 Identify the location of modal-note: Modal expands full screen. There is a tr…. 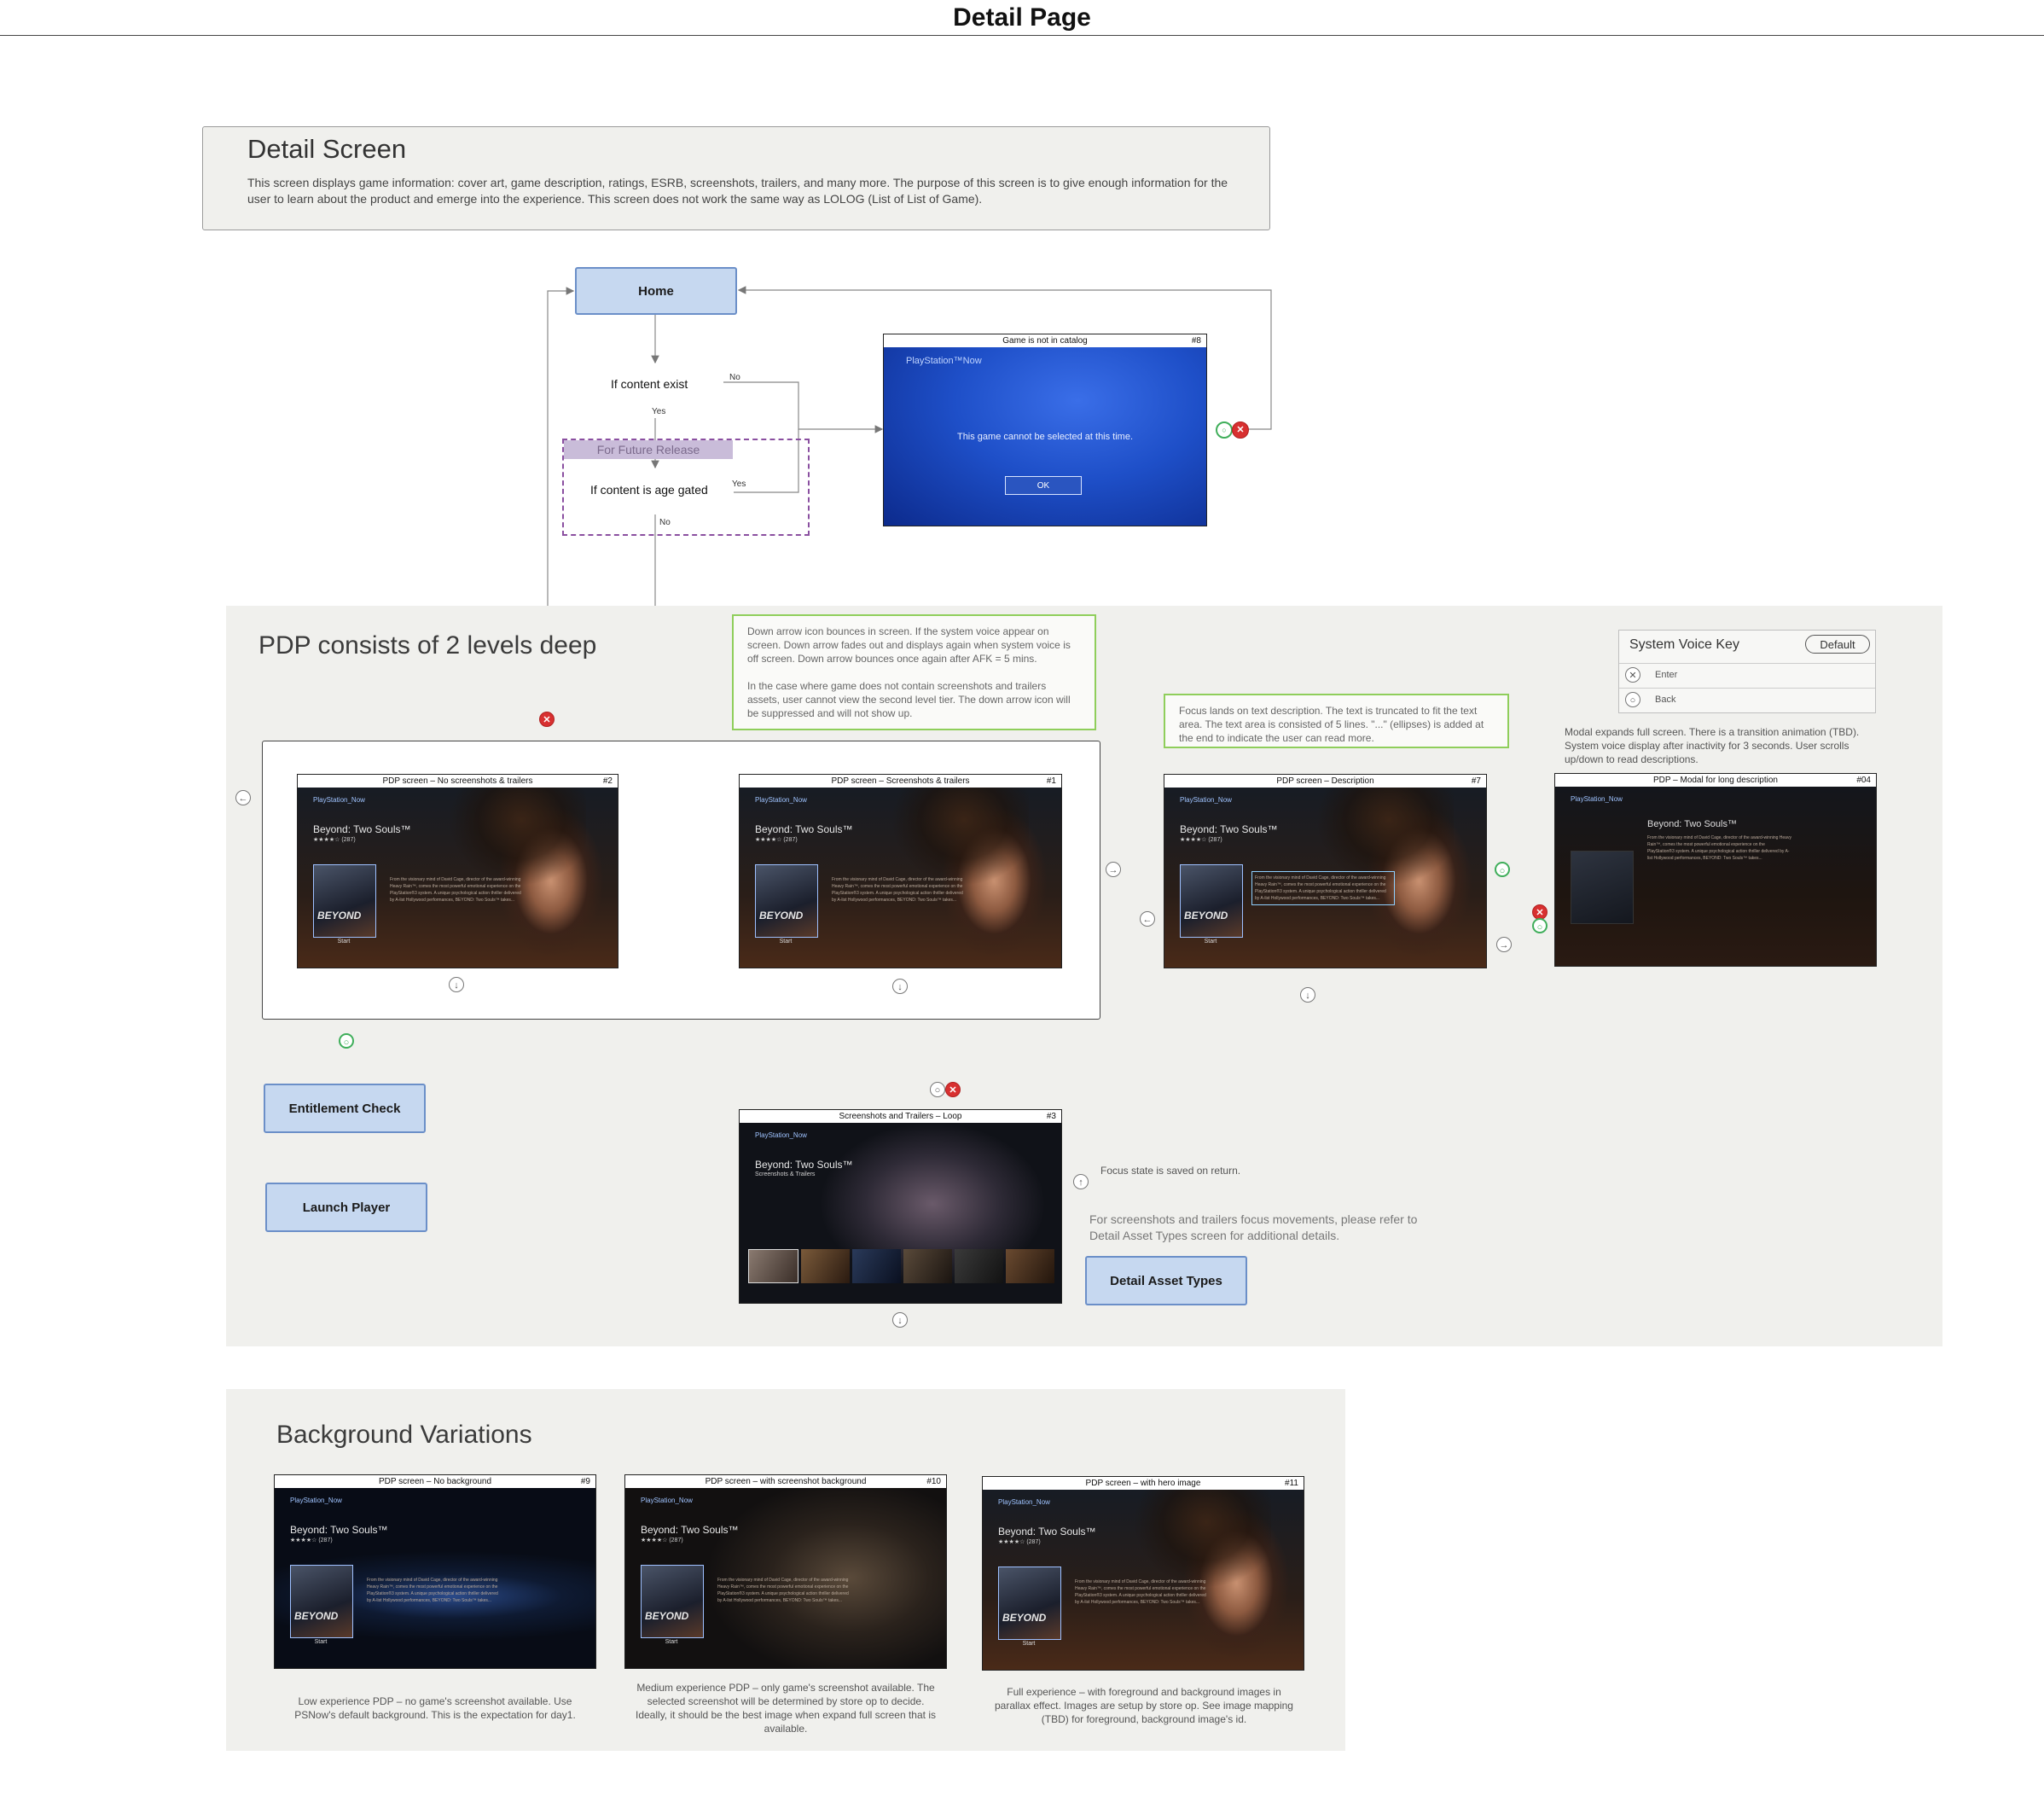
(1712, 746).